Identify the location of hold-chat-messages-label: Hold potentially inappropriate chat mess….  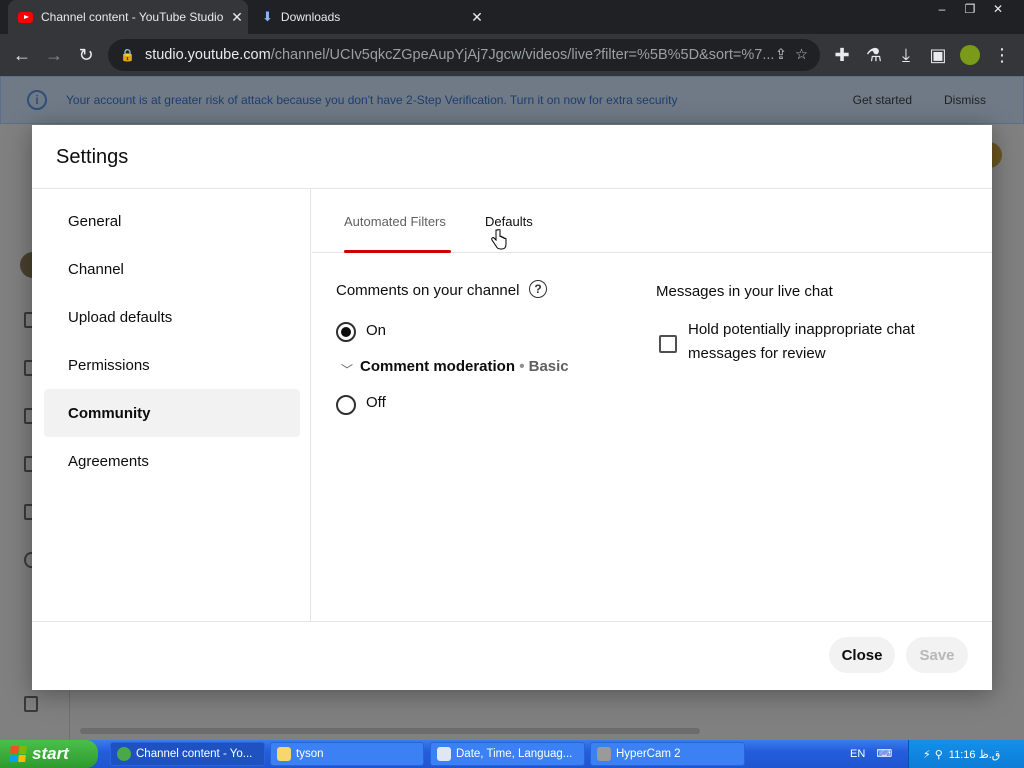
(801, 341).